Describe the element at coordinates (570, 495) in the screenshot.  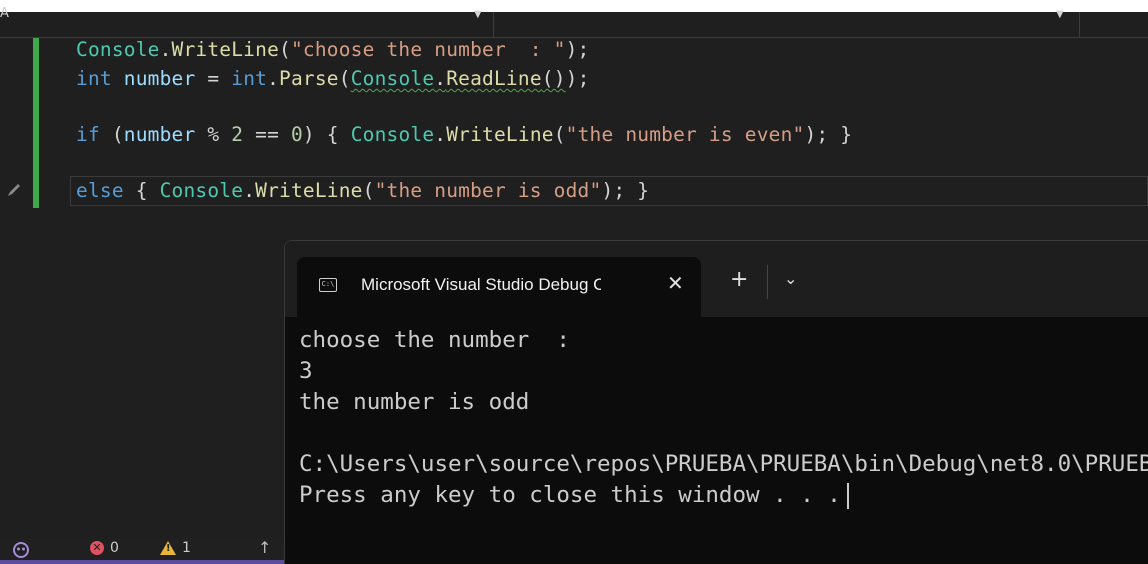
I see `output-line-text: Press any key to close this window . . .` at that location.